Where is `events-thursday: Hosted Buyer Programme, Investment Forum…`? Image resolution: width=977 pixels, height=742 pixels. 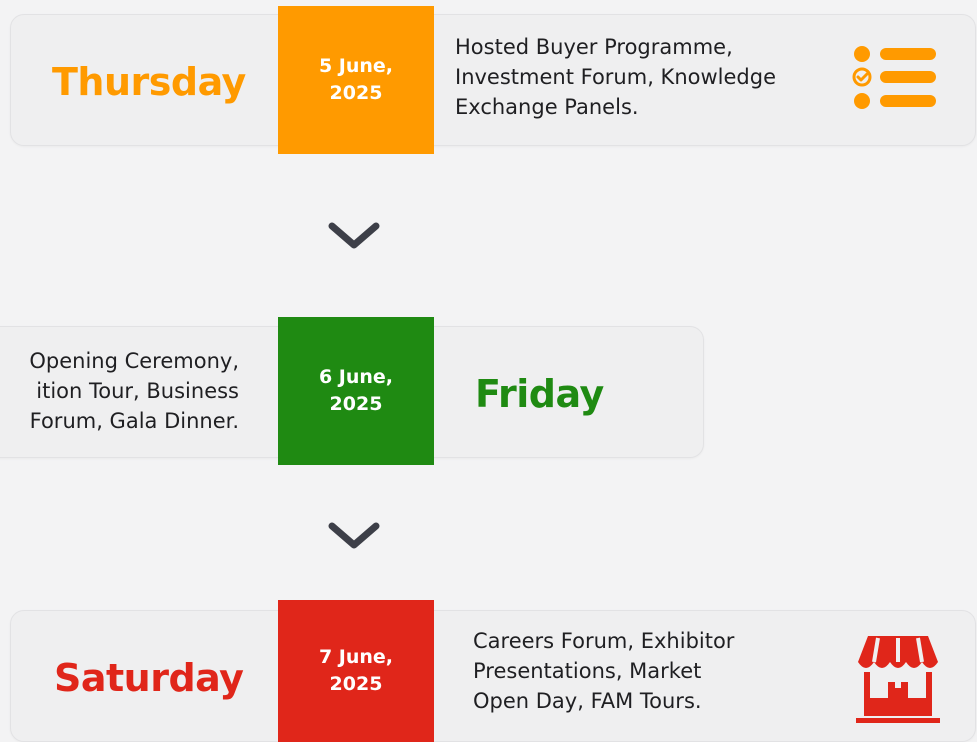 events-thursday: Hosted Buyer Programme, Investment Forum… is located at coordinates (615, 77).